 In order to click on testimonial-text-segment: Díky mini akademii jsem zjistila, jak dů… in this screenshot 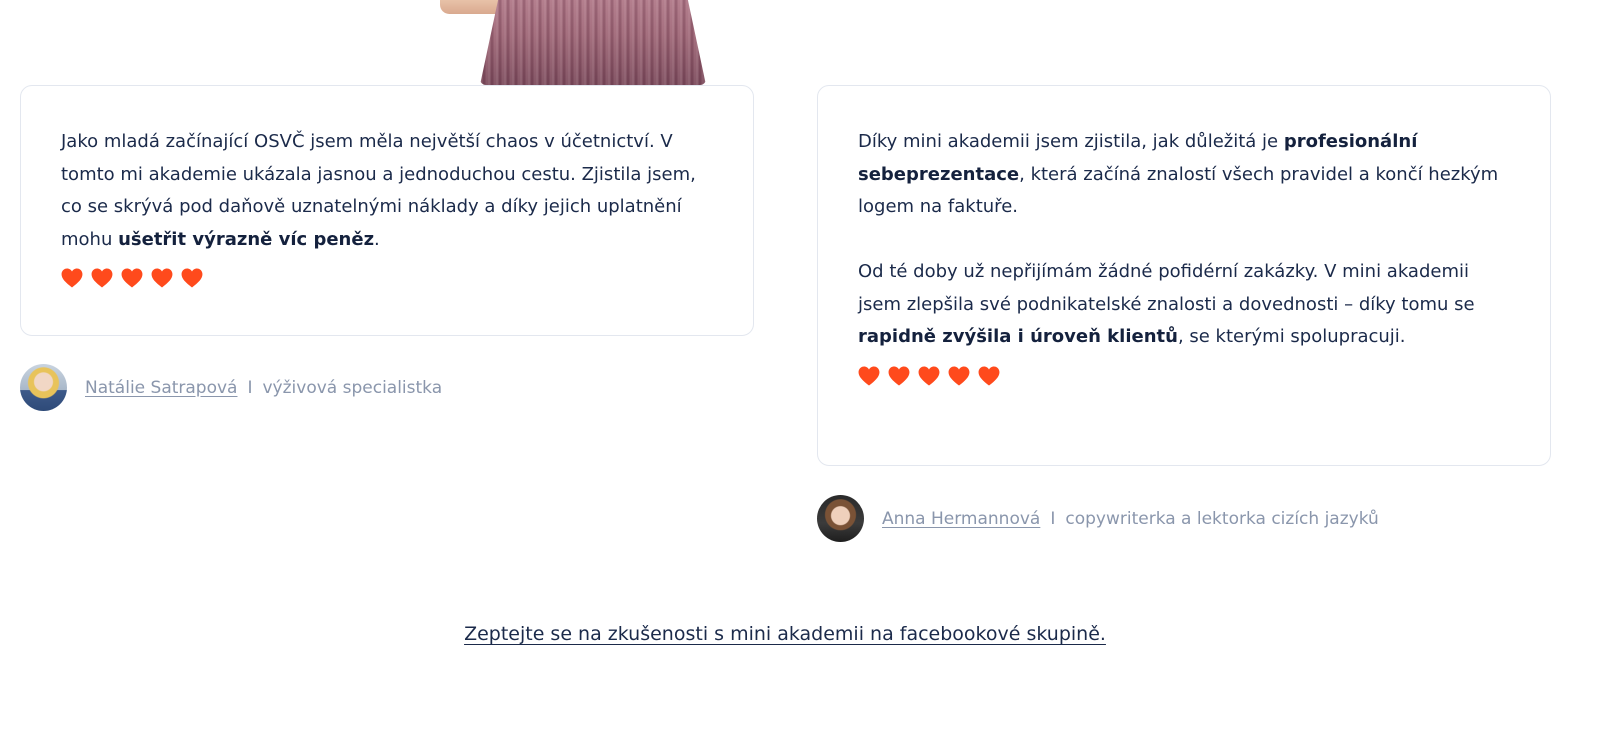, I will do `click(1071, 141)`.